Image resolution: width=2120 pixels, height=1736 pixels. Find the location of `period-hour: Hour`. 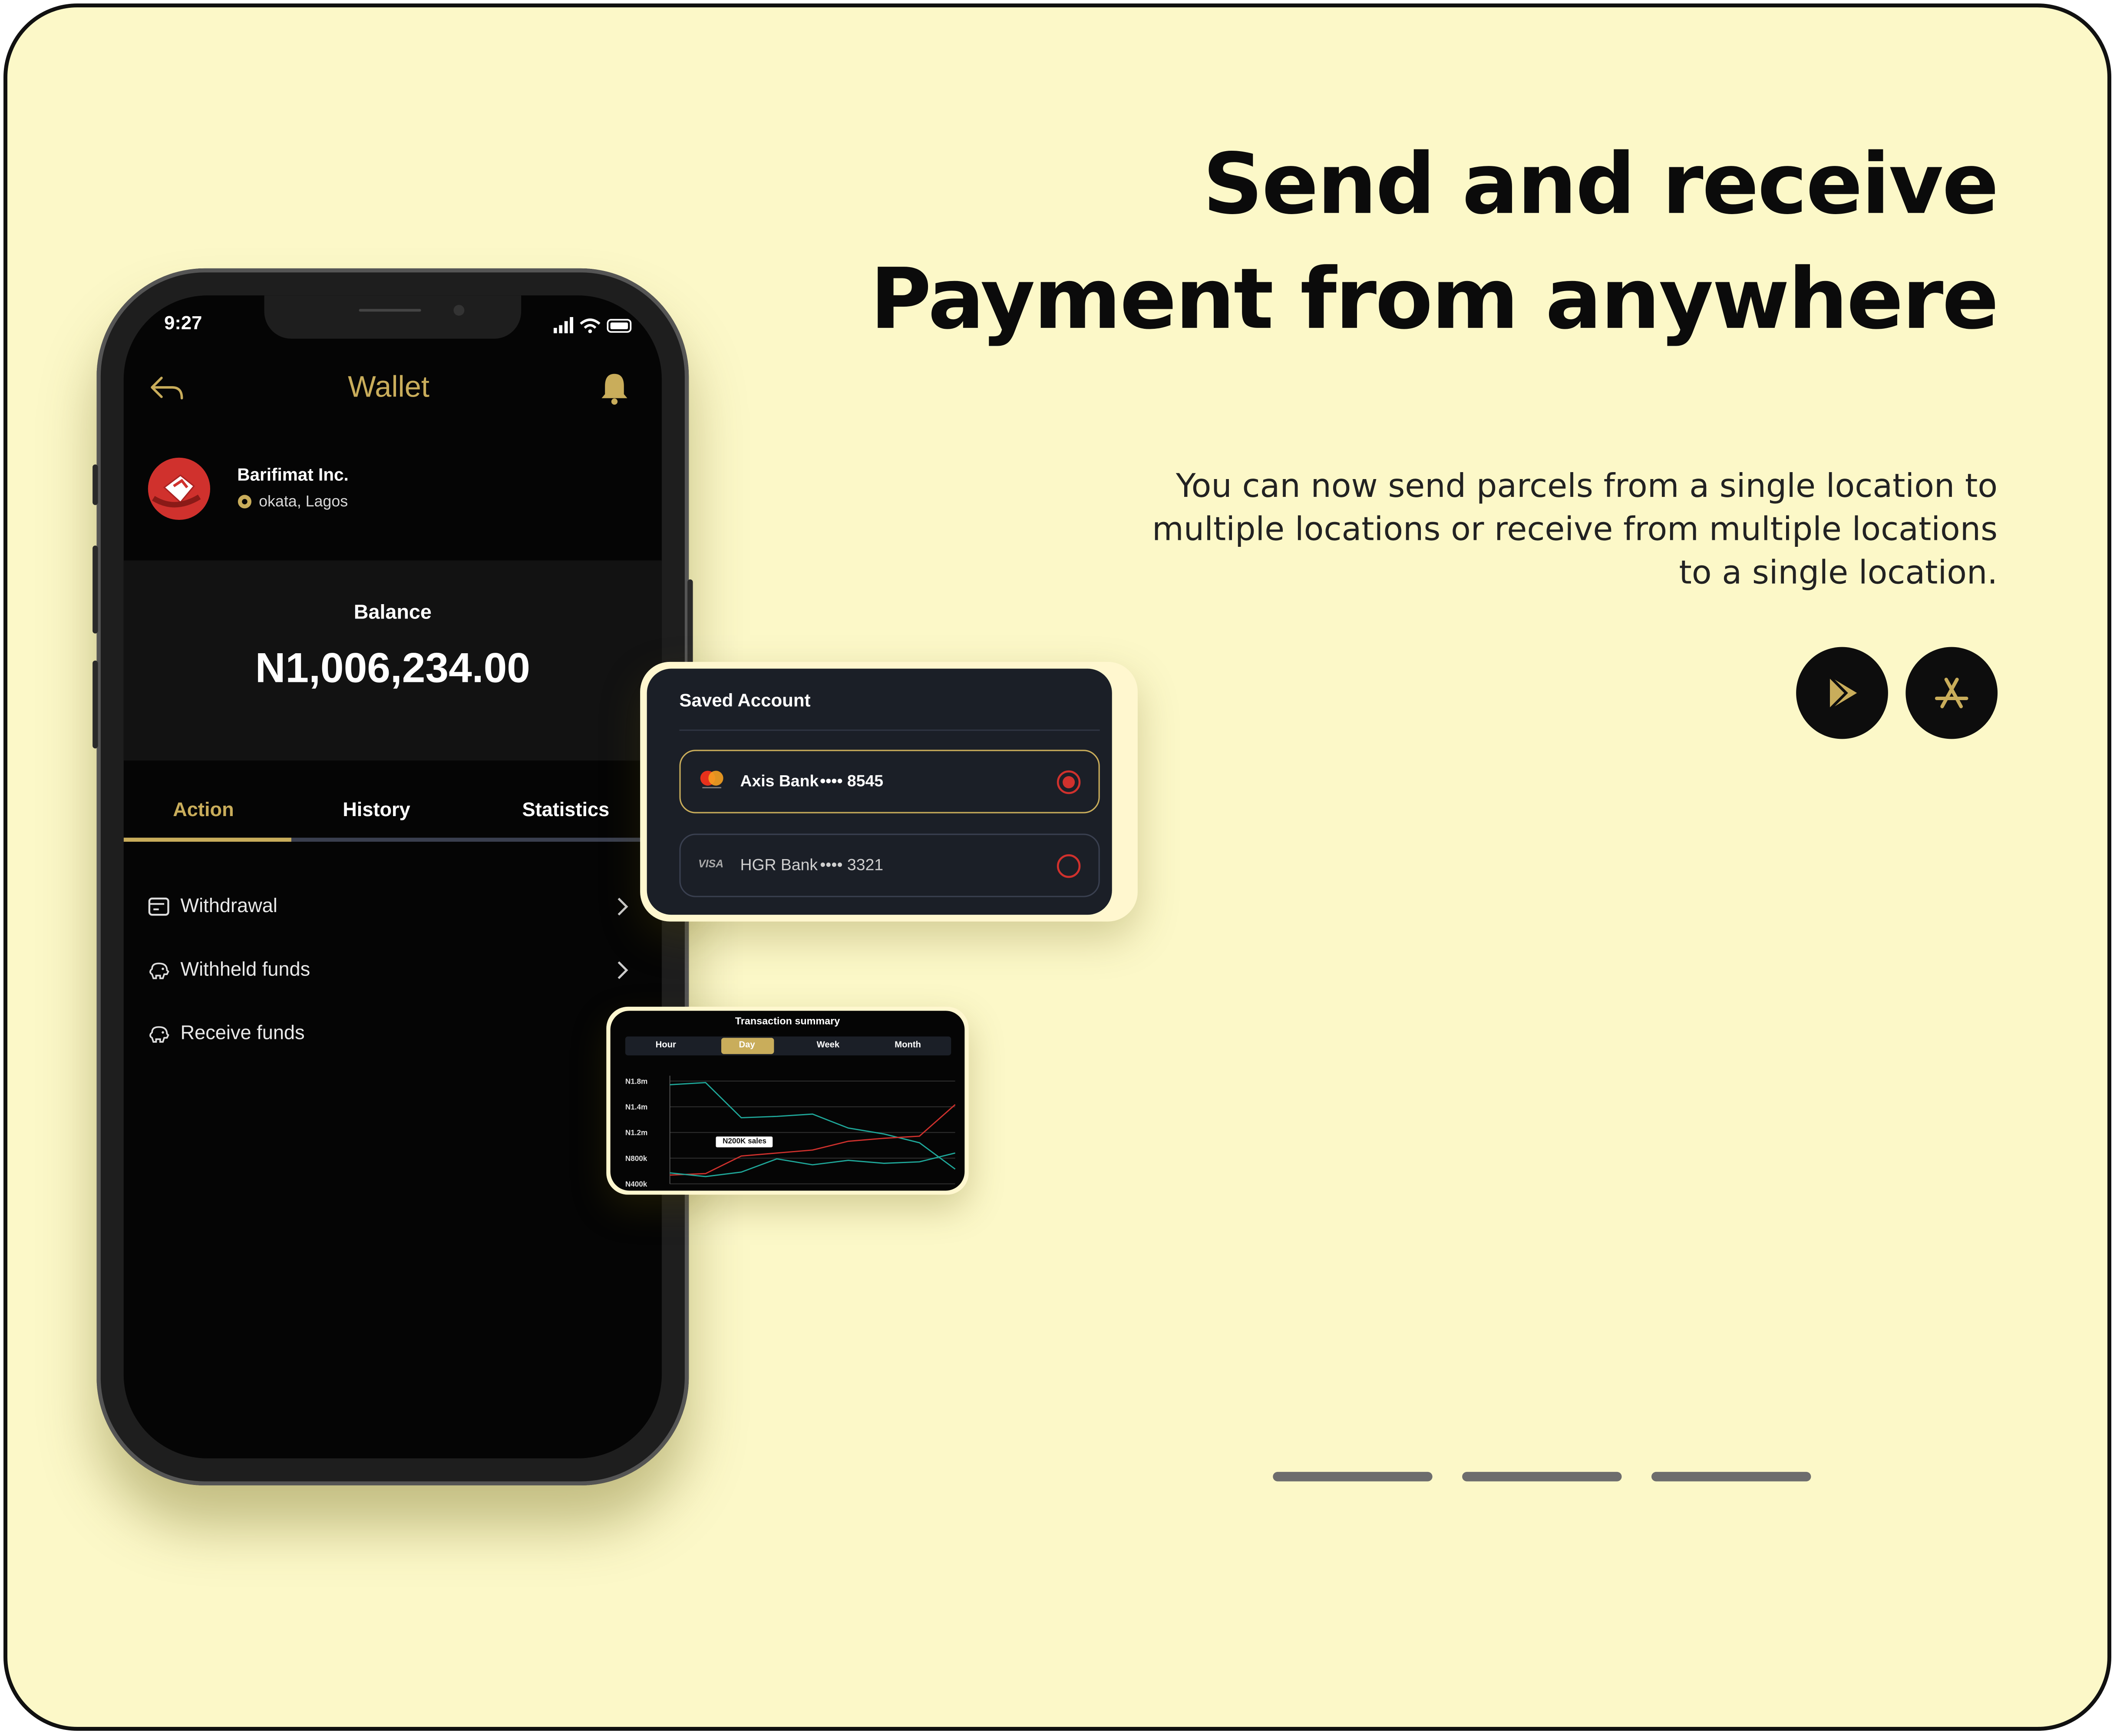

period-hour: Hour is located at coordinates (666, 1045).